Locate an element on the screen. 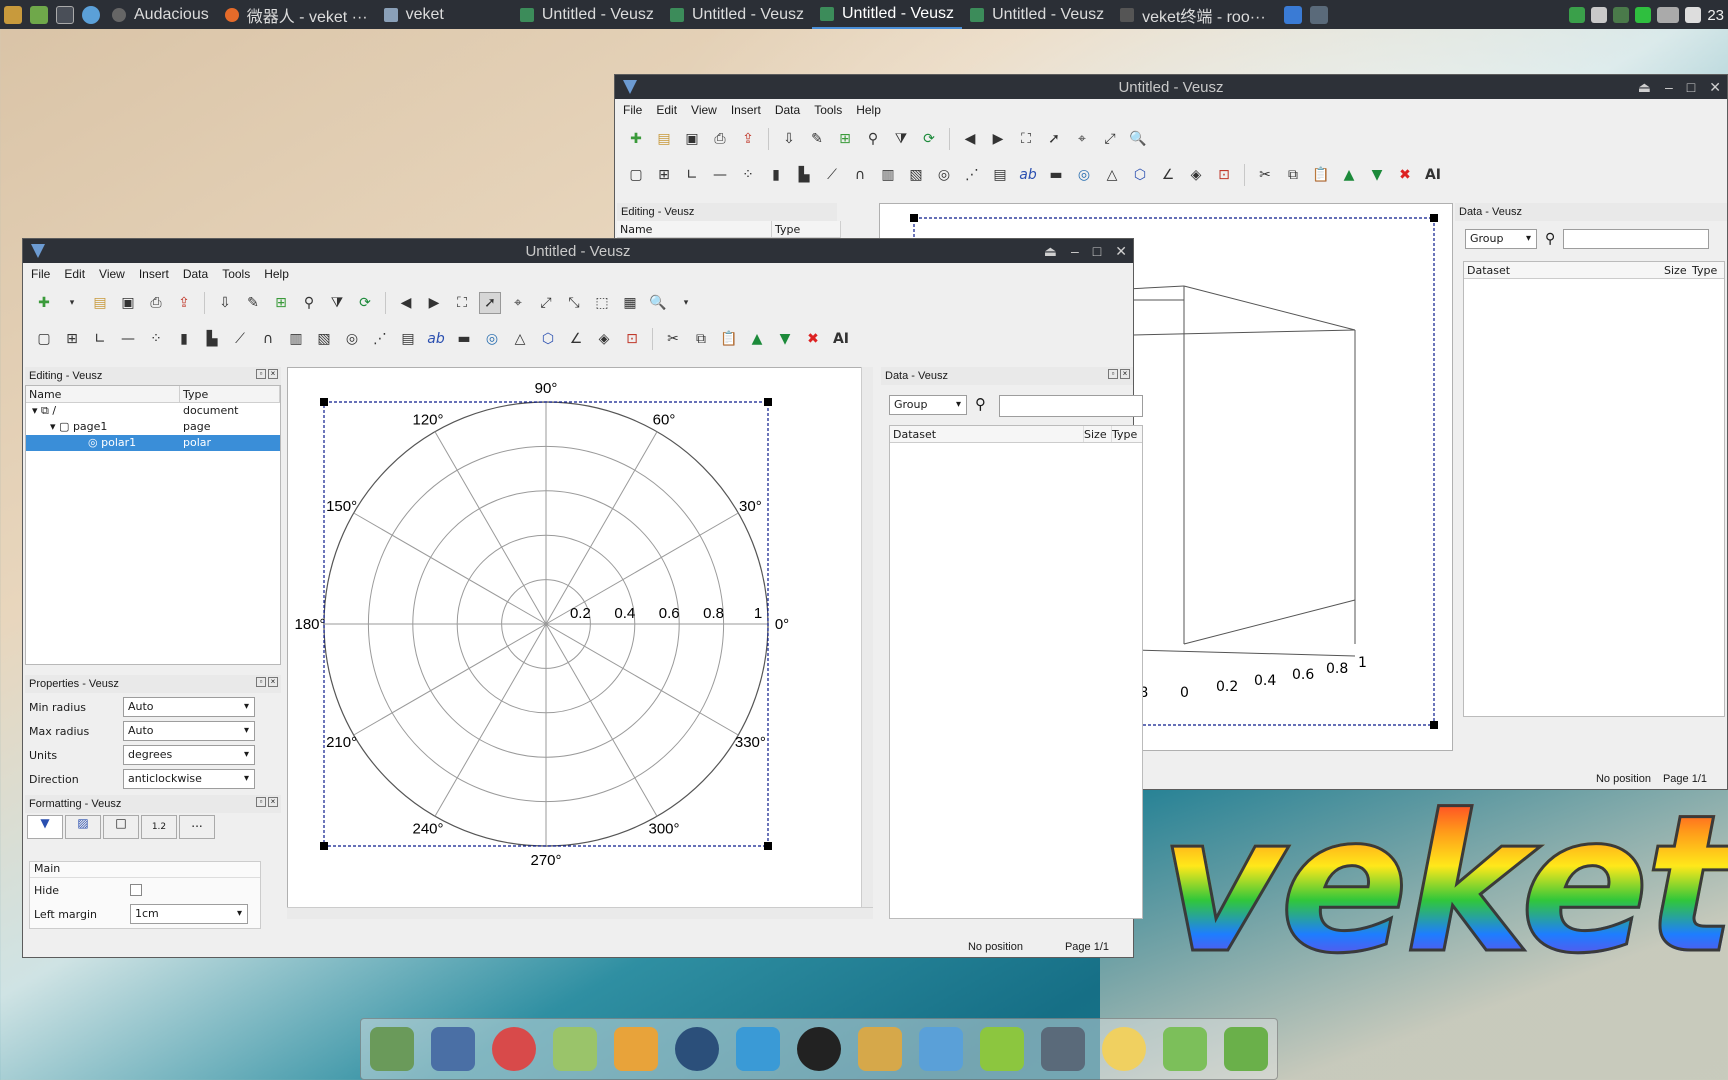 This screenshot has width=1728, height=1080. bg-open-icon: ▤ is located at coordinates (664, 139).